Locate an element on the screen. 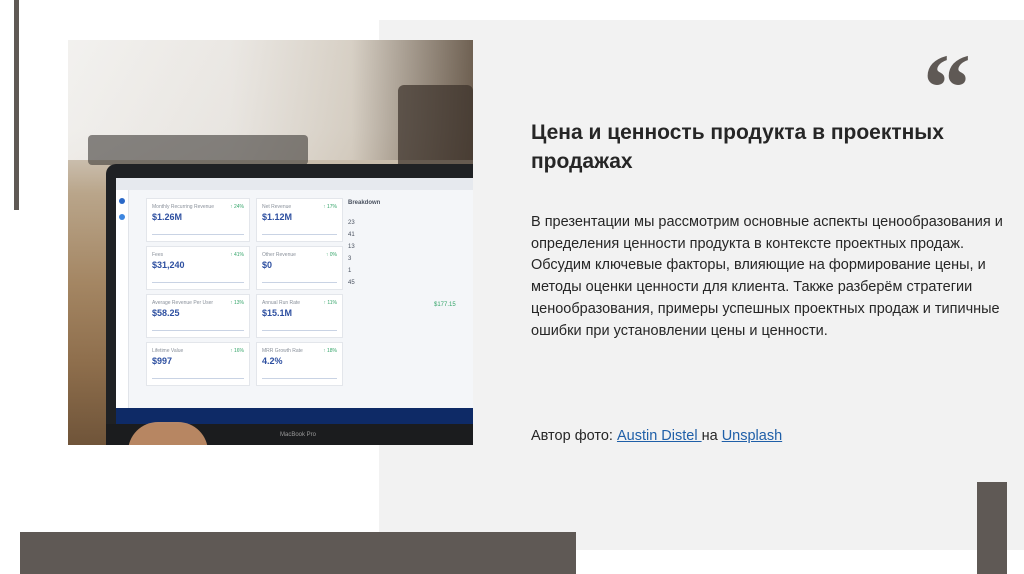  metric-value: $1.26M is located at coordinates (167, 217).